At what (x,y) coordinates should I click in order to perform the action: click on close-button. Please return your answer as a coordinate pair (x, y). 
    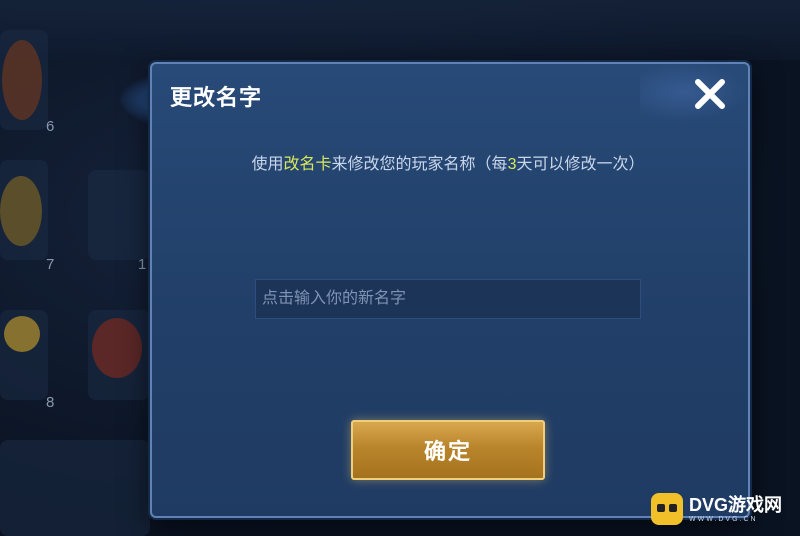
    Looking at the image, I should click on (710, 94).